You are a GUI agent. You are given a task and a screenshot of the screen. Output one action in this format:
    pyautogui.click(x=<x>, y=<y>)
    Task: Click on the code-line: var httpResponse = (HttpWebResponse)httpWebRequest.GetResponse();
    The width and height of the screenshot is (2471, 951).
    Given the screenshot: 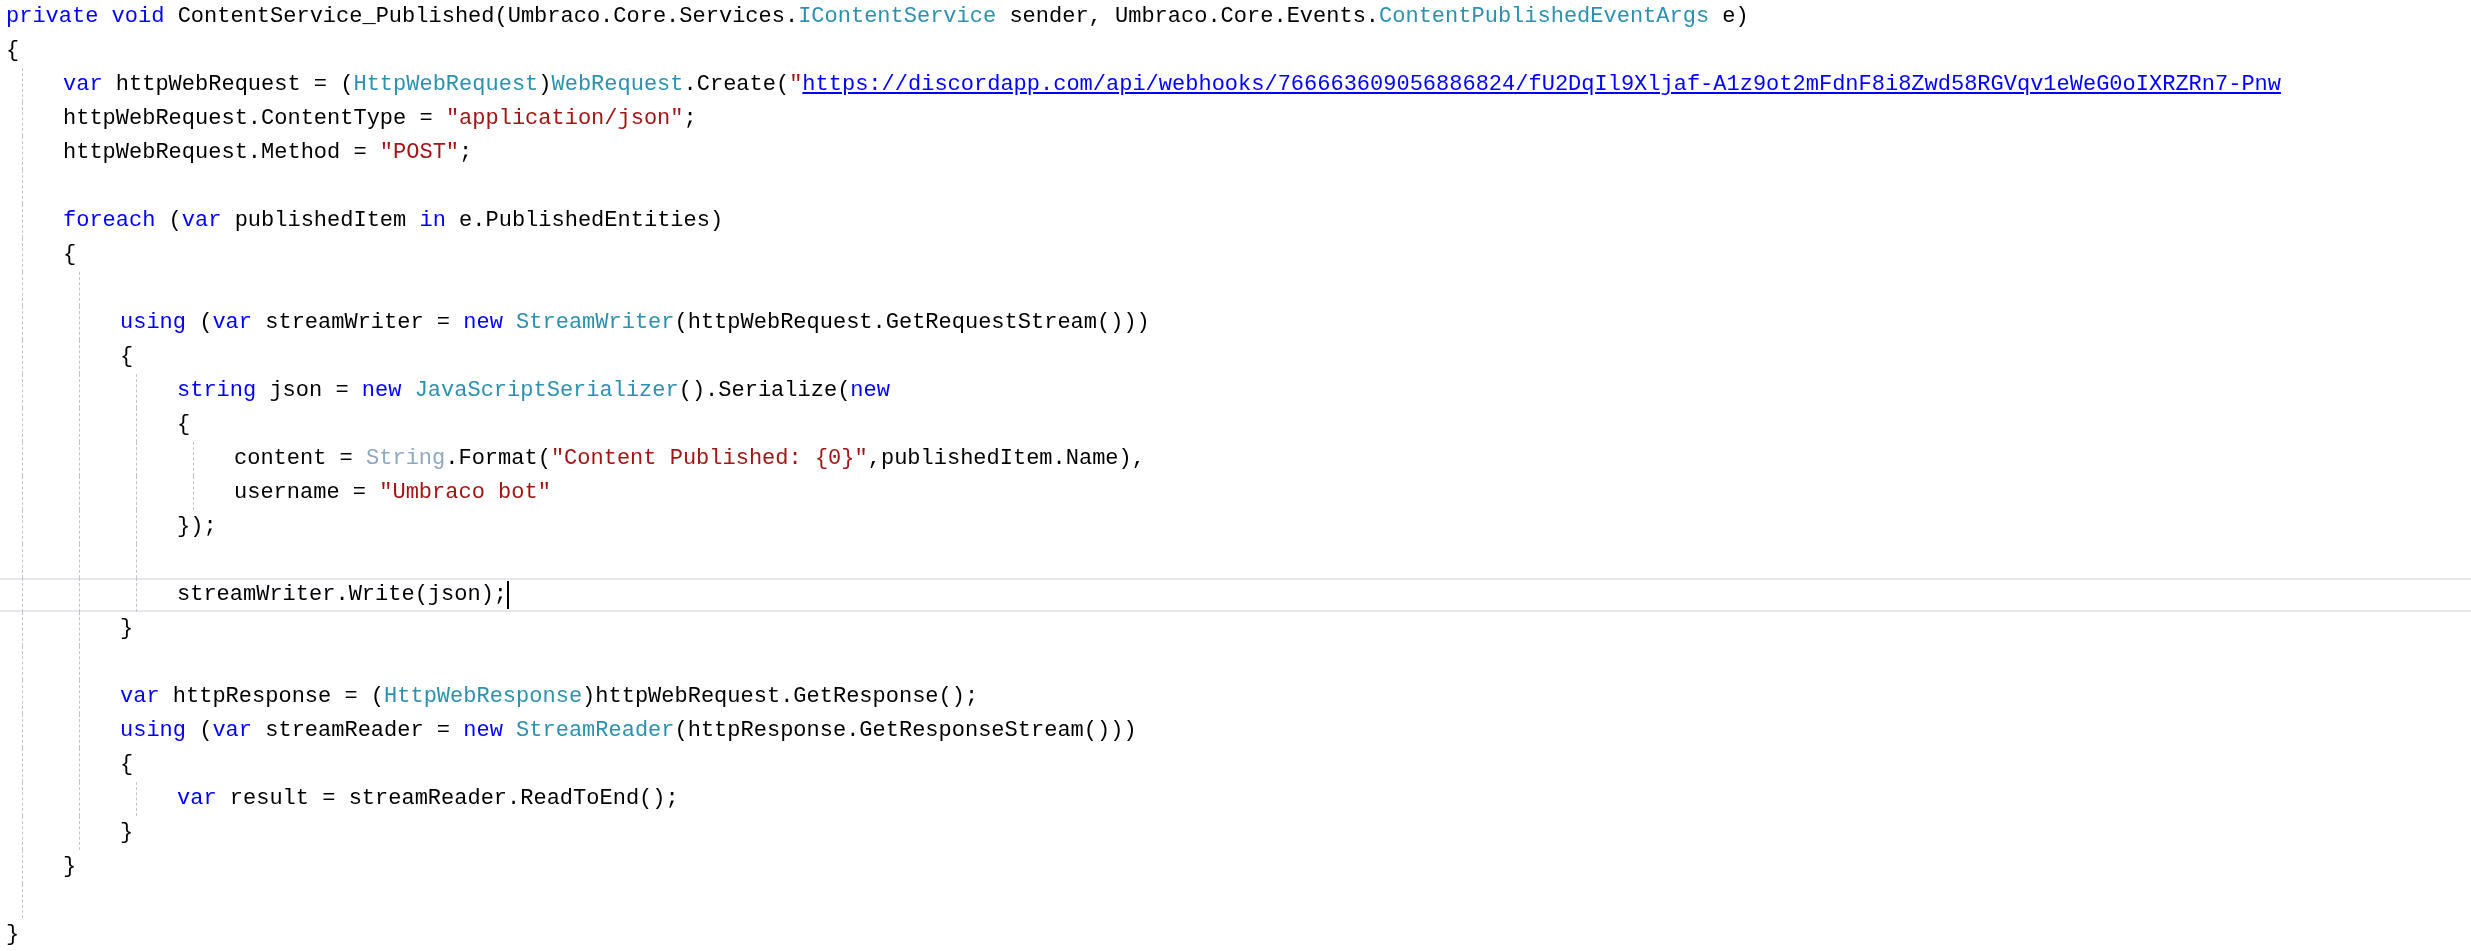 What is the action you would take?
    pyautogui.click(x=549, y=697)
    